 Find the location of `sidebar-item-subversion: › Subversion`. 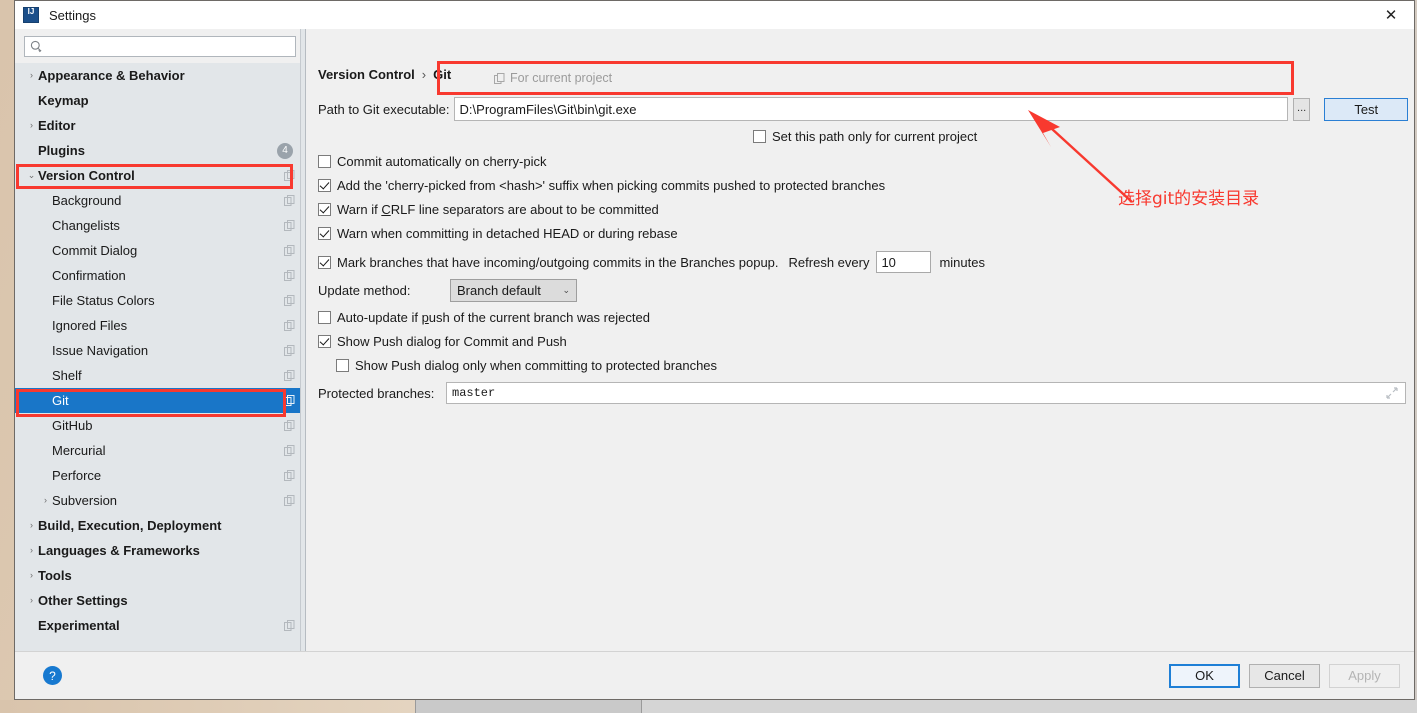

sidebar-item-subversion: › Subversion is located at coordinates (160, 500).